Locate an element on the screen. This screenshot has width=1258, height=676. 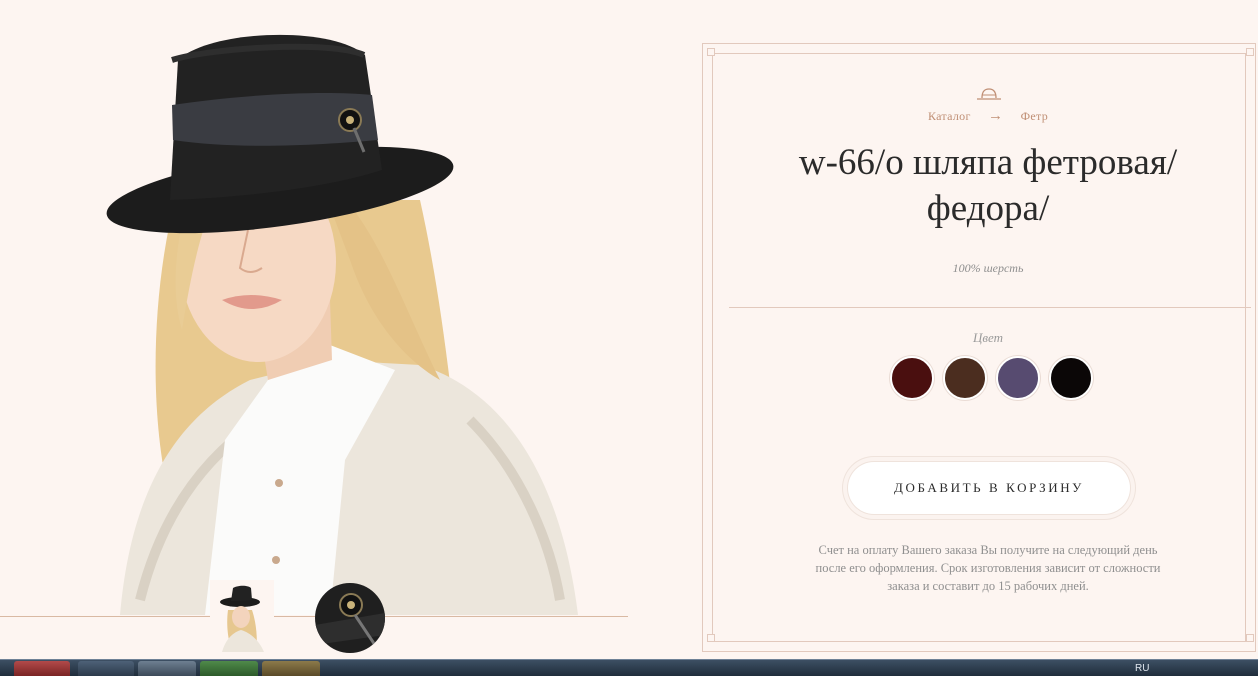
hat-icon is located at coordinates (989, 94).